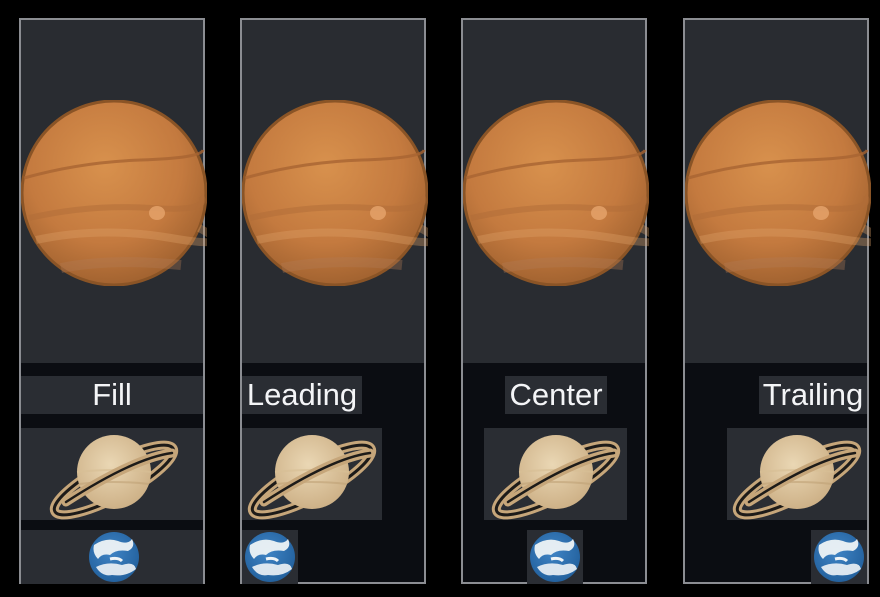  What do you see at coordinates (112, 395) in the screenshot?
I see `label-fill: Fill` at bounding box center [112, 395].